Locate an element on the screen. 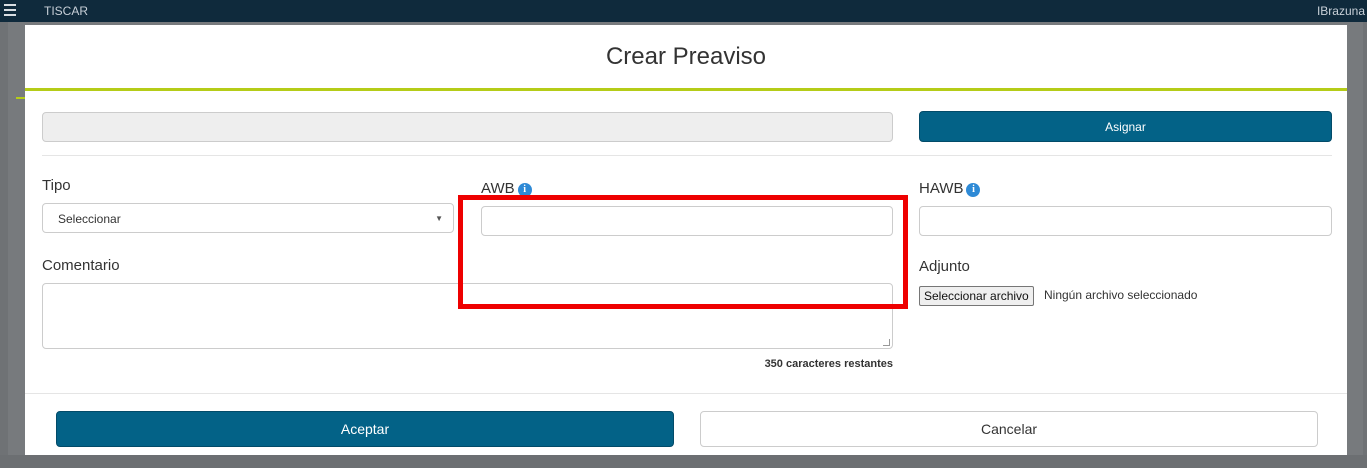  chevron-down-icon: ▼ is located at coordinates (439, 218).